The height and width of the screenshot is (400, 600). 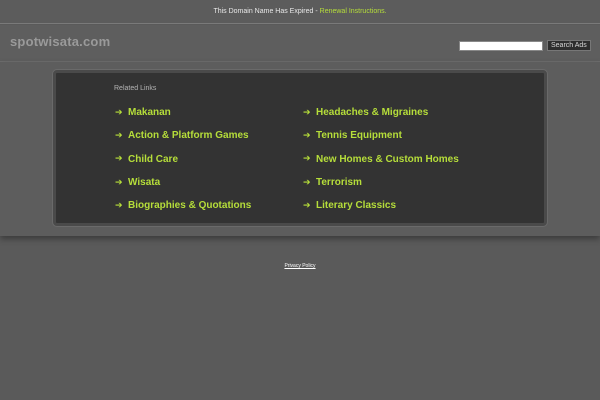 I want to click on search-form: Search Ads, so click(x=525, y=45).